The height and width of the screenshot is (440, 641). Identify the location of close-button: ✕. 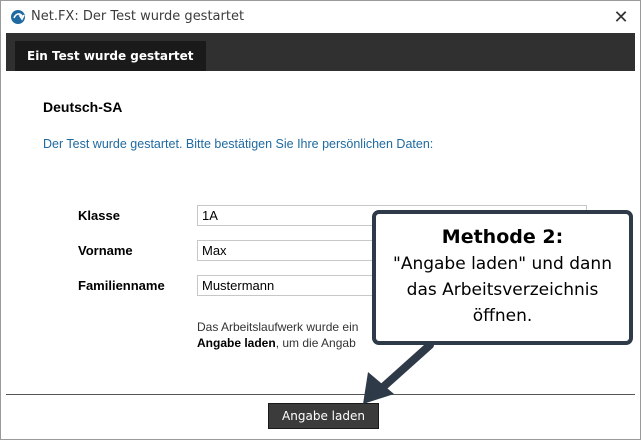
(621, 17).